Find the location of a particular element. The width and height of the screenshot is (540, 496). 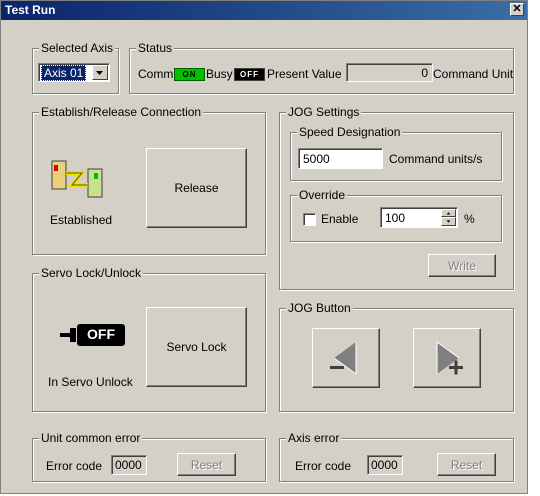

axis-select: Axis 01 is located at coordinates (74, 72).